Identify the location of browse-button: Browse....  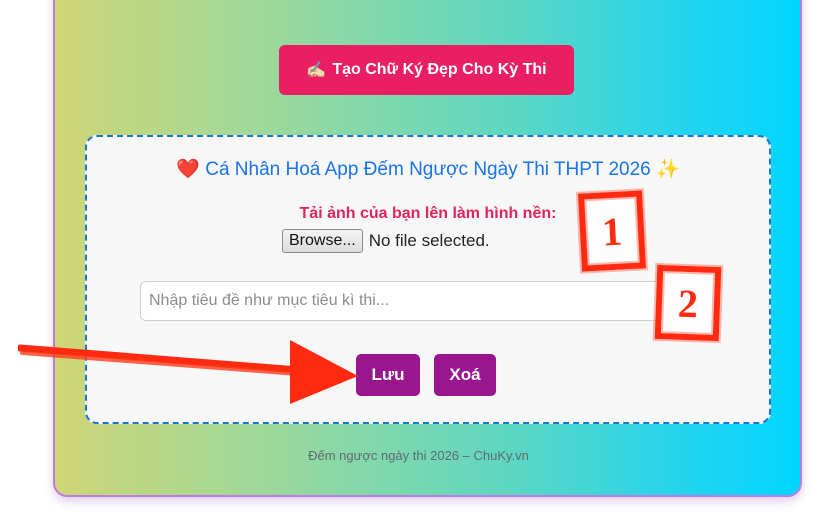
(322, 241).